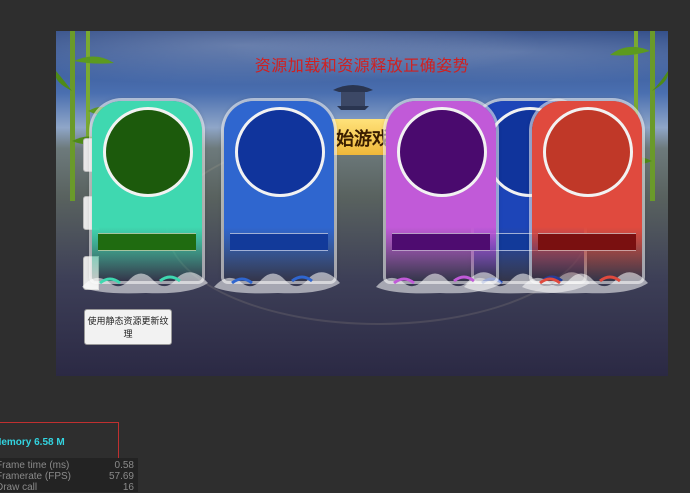 The height and width of the screenshot is (493, 690). Describe the element at coordinates (585, 197) in the screenshot. I see `card-red` at that location.